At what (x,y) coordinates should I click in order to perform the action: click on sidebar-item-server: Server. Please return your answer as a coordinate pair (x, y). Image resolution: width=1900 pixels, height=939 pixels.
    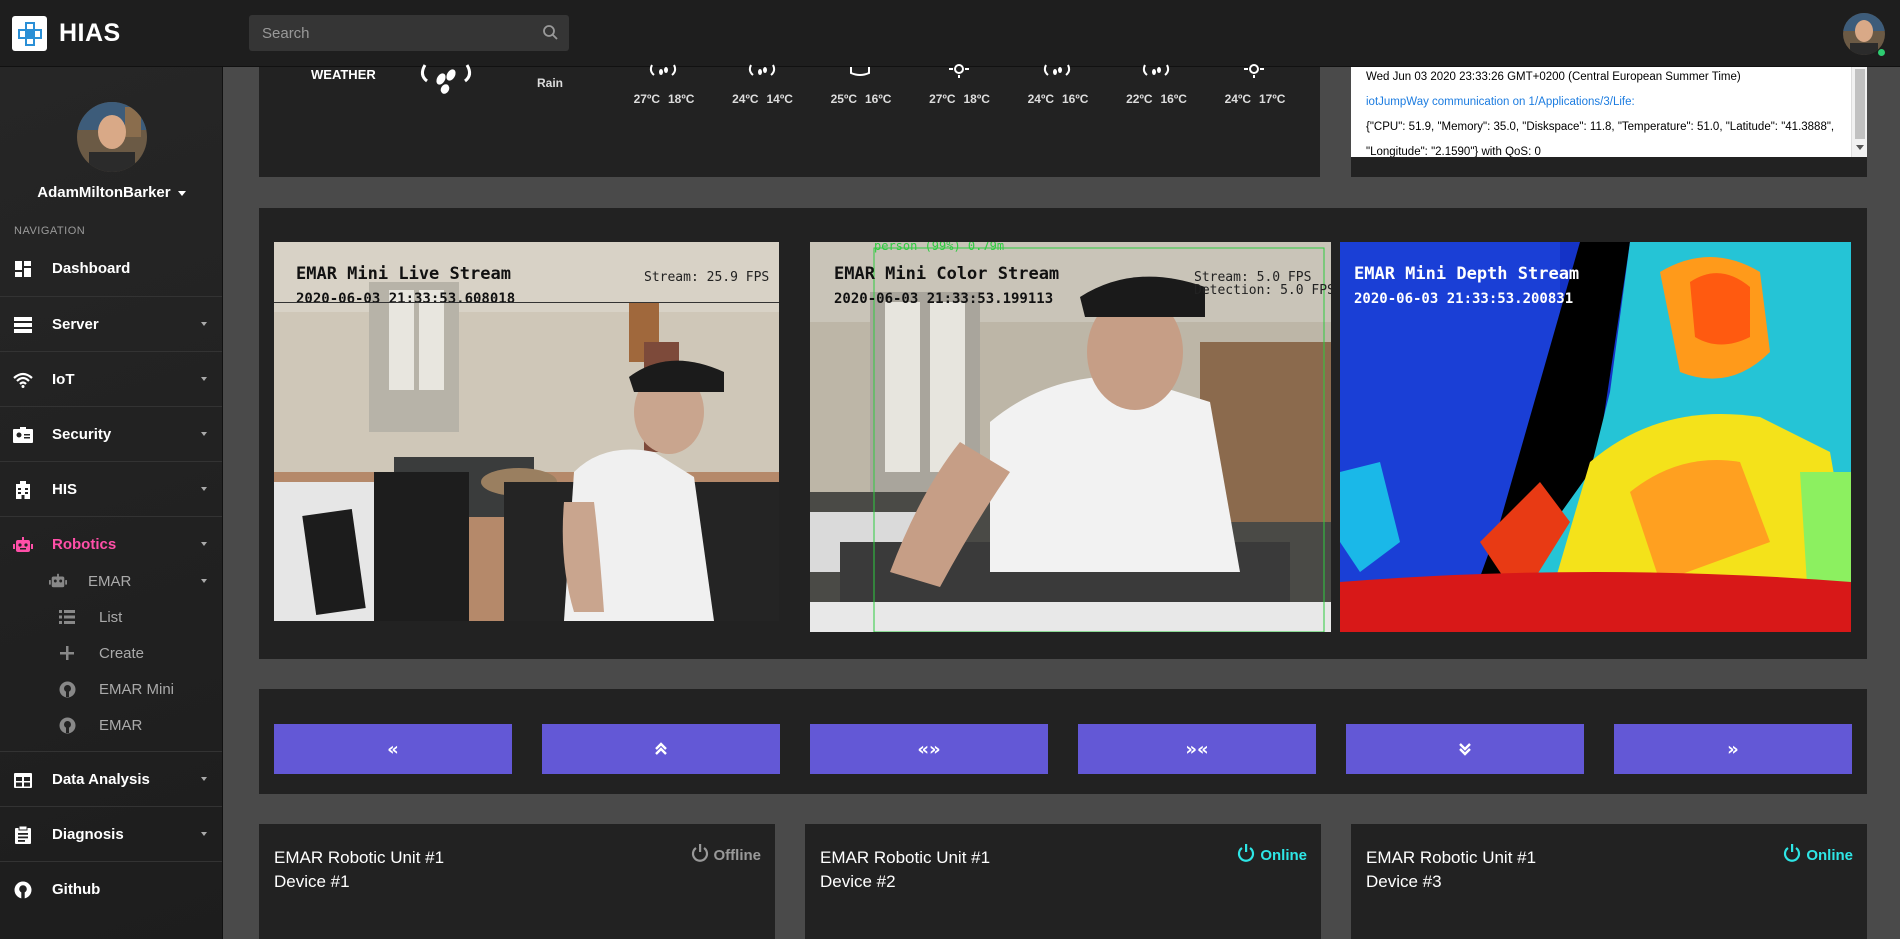
    Looking at the image, I should click on (111, 323).